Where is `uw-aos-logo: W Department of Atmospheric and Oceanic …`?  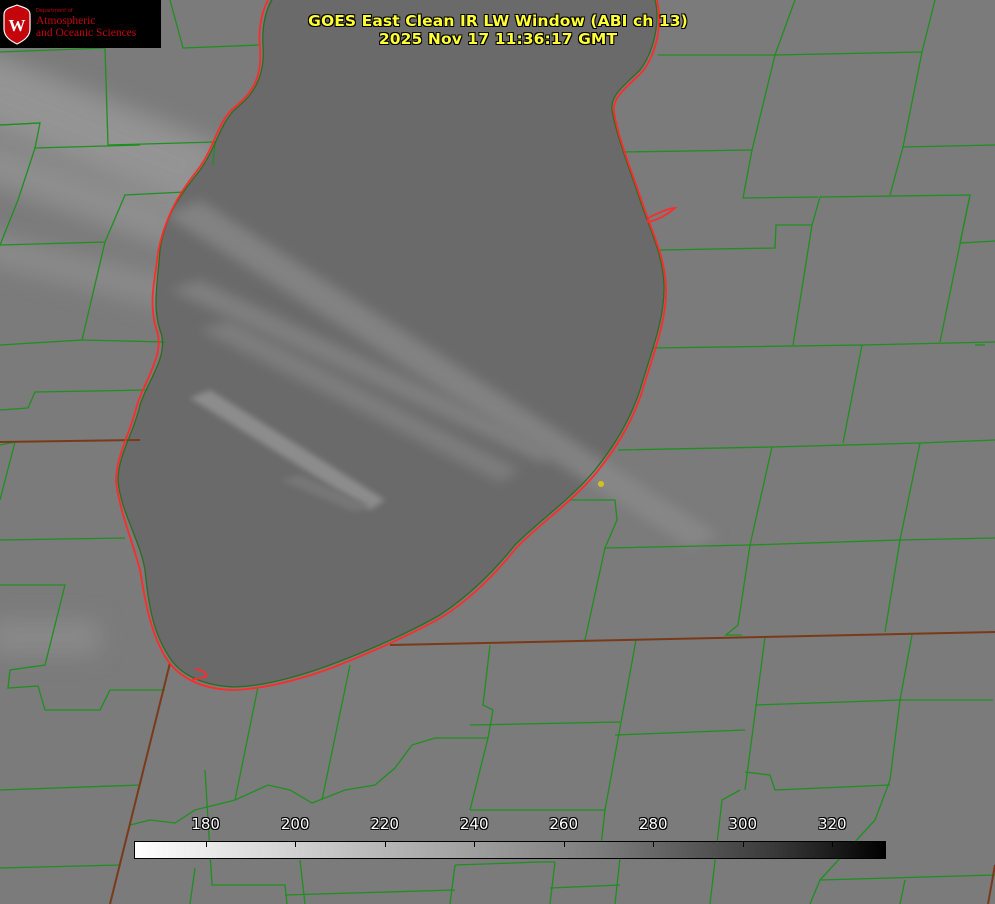 uw-aos-logo: W Department of Atmospheric and Oceanic … is located at coordinates (80, 24).